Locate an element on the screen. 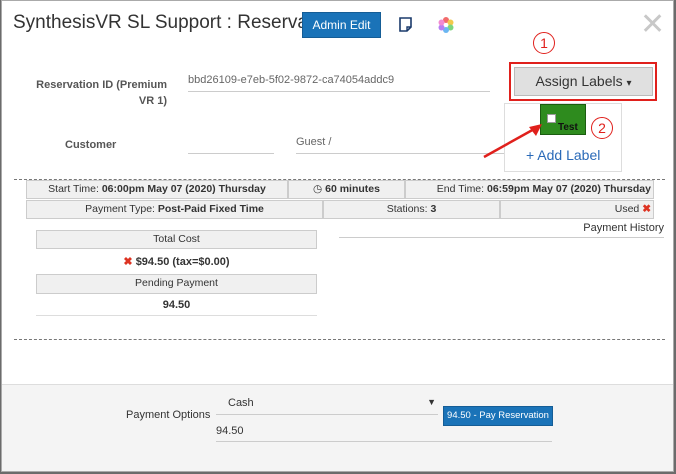  color-wheel-icon is located at coordinates (446, 25).